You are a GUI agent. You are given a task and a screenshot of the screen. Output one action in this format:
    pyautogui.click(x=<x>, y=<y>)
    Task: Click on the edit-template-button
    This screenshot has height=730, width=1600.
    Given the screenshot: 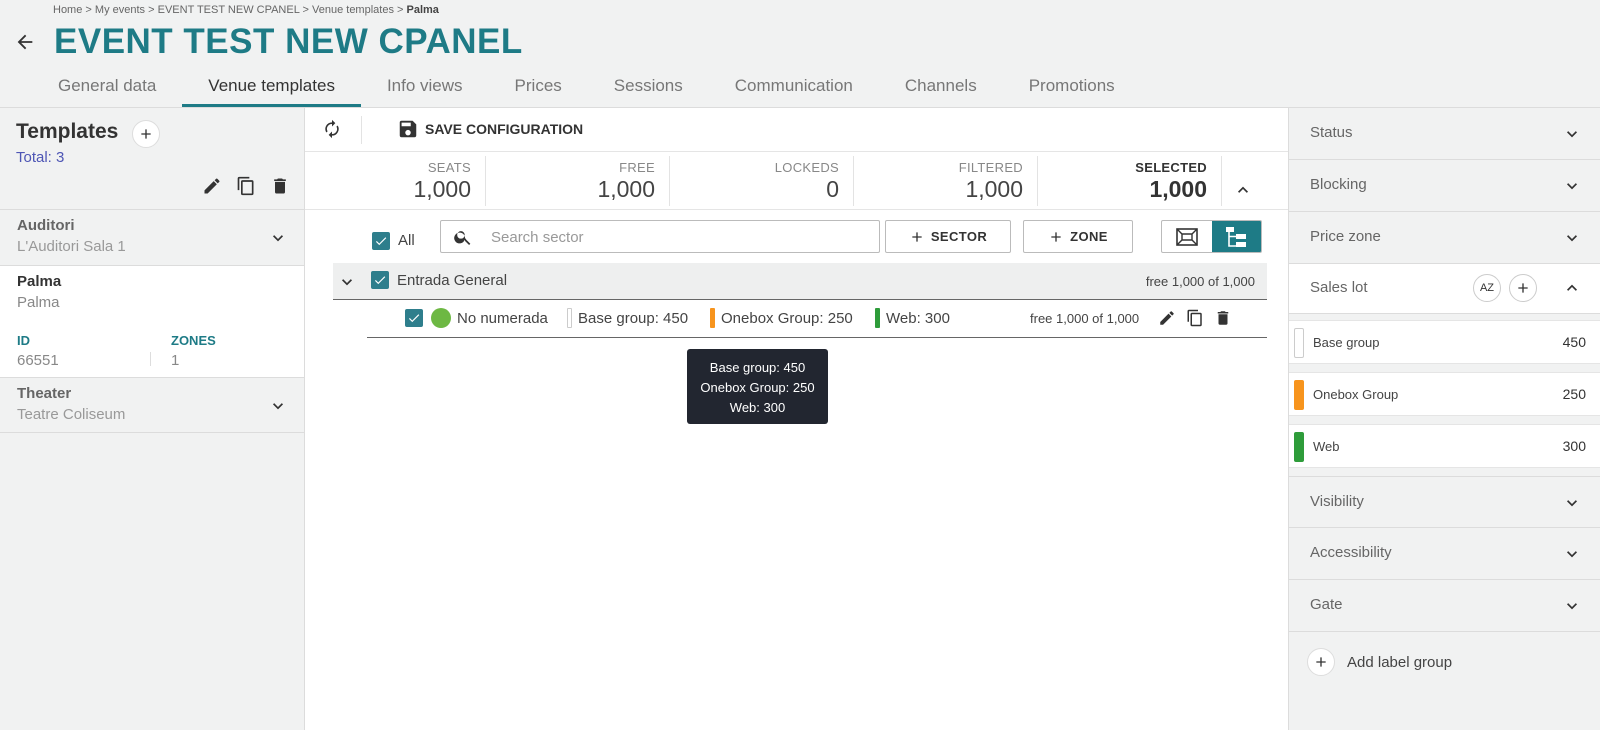 What is the action you would take?
    pyautogui.click(x=212, y=186)
    